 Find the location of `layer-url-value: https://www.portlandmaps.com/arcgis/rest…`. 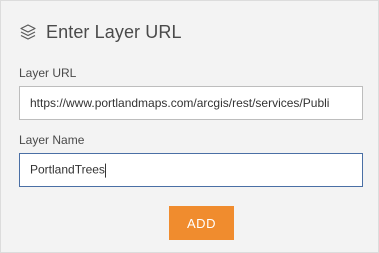

layer-url-value: https://www.portlandmaps.com/arcgis/rest… is located at coordinates (180, 103).